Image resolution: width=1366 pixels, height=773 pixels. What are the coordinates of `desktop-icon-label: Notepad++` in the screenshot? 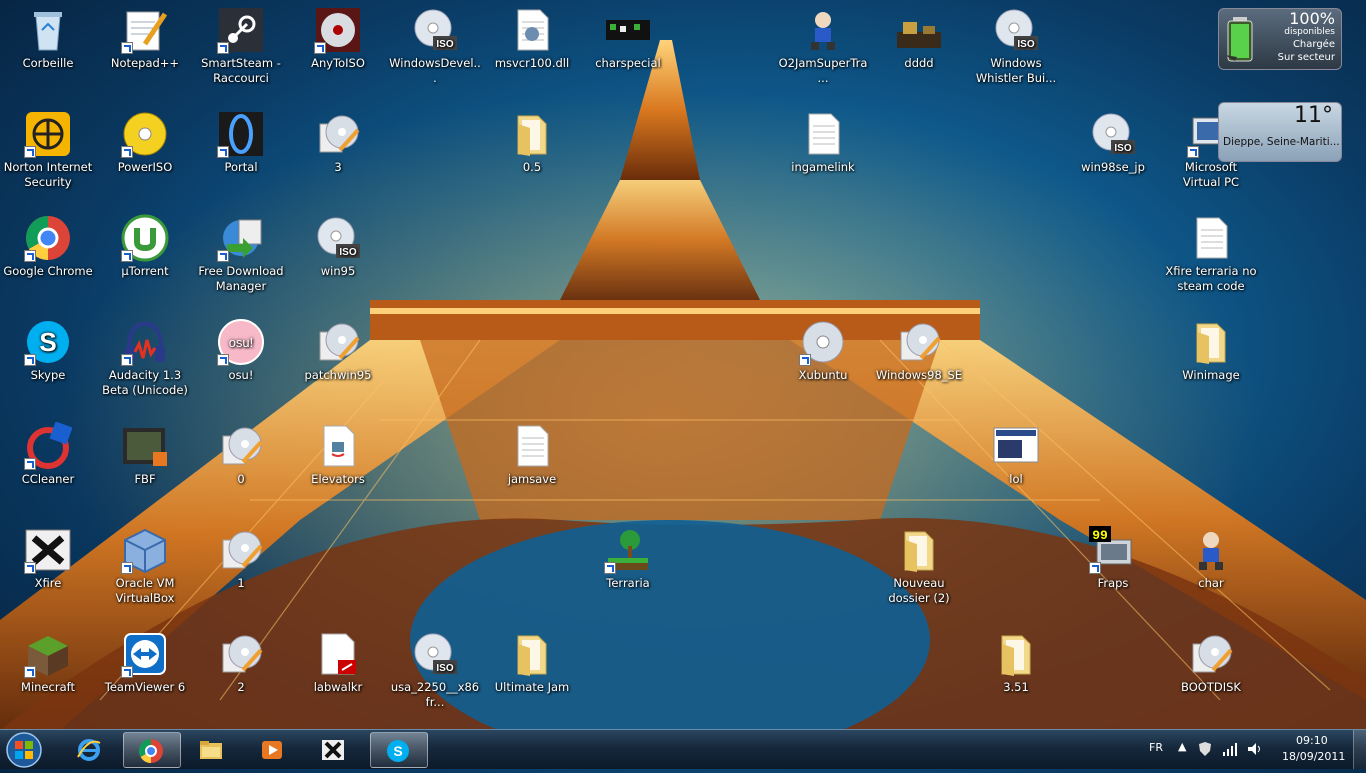 It's located at (145, 63).